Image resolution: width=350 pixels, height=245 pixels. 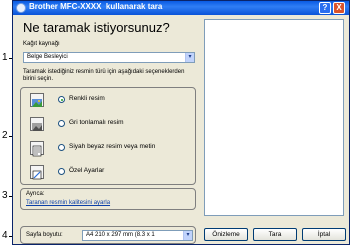 I want to click on grayscale-photo-radio, so click(x=61, y=123).